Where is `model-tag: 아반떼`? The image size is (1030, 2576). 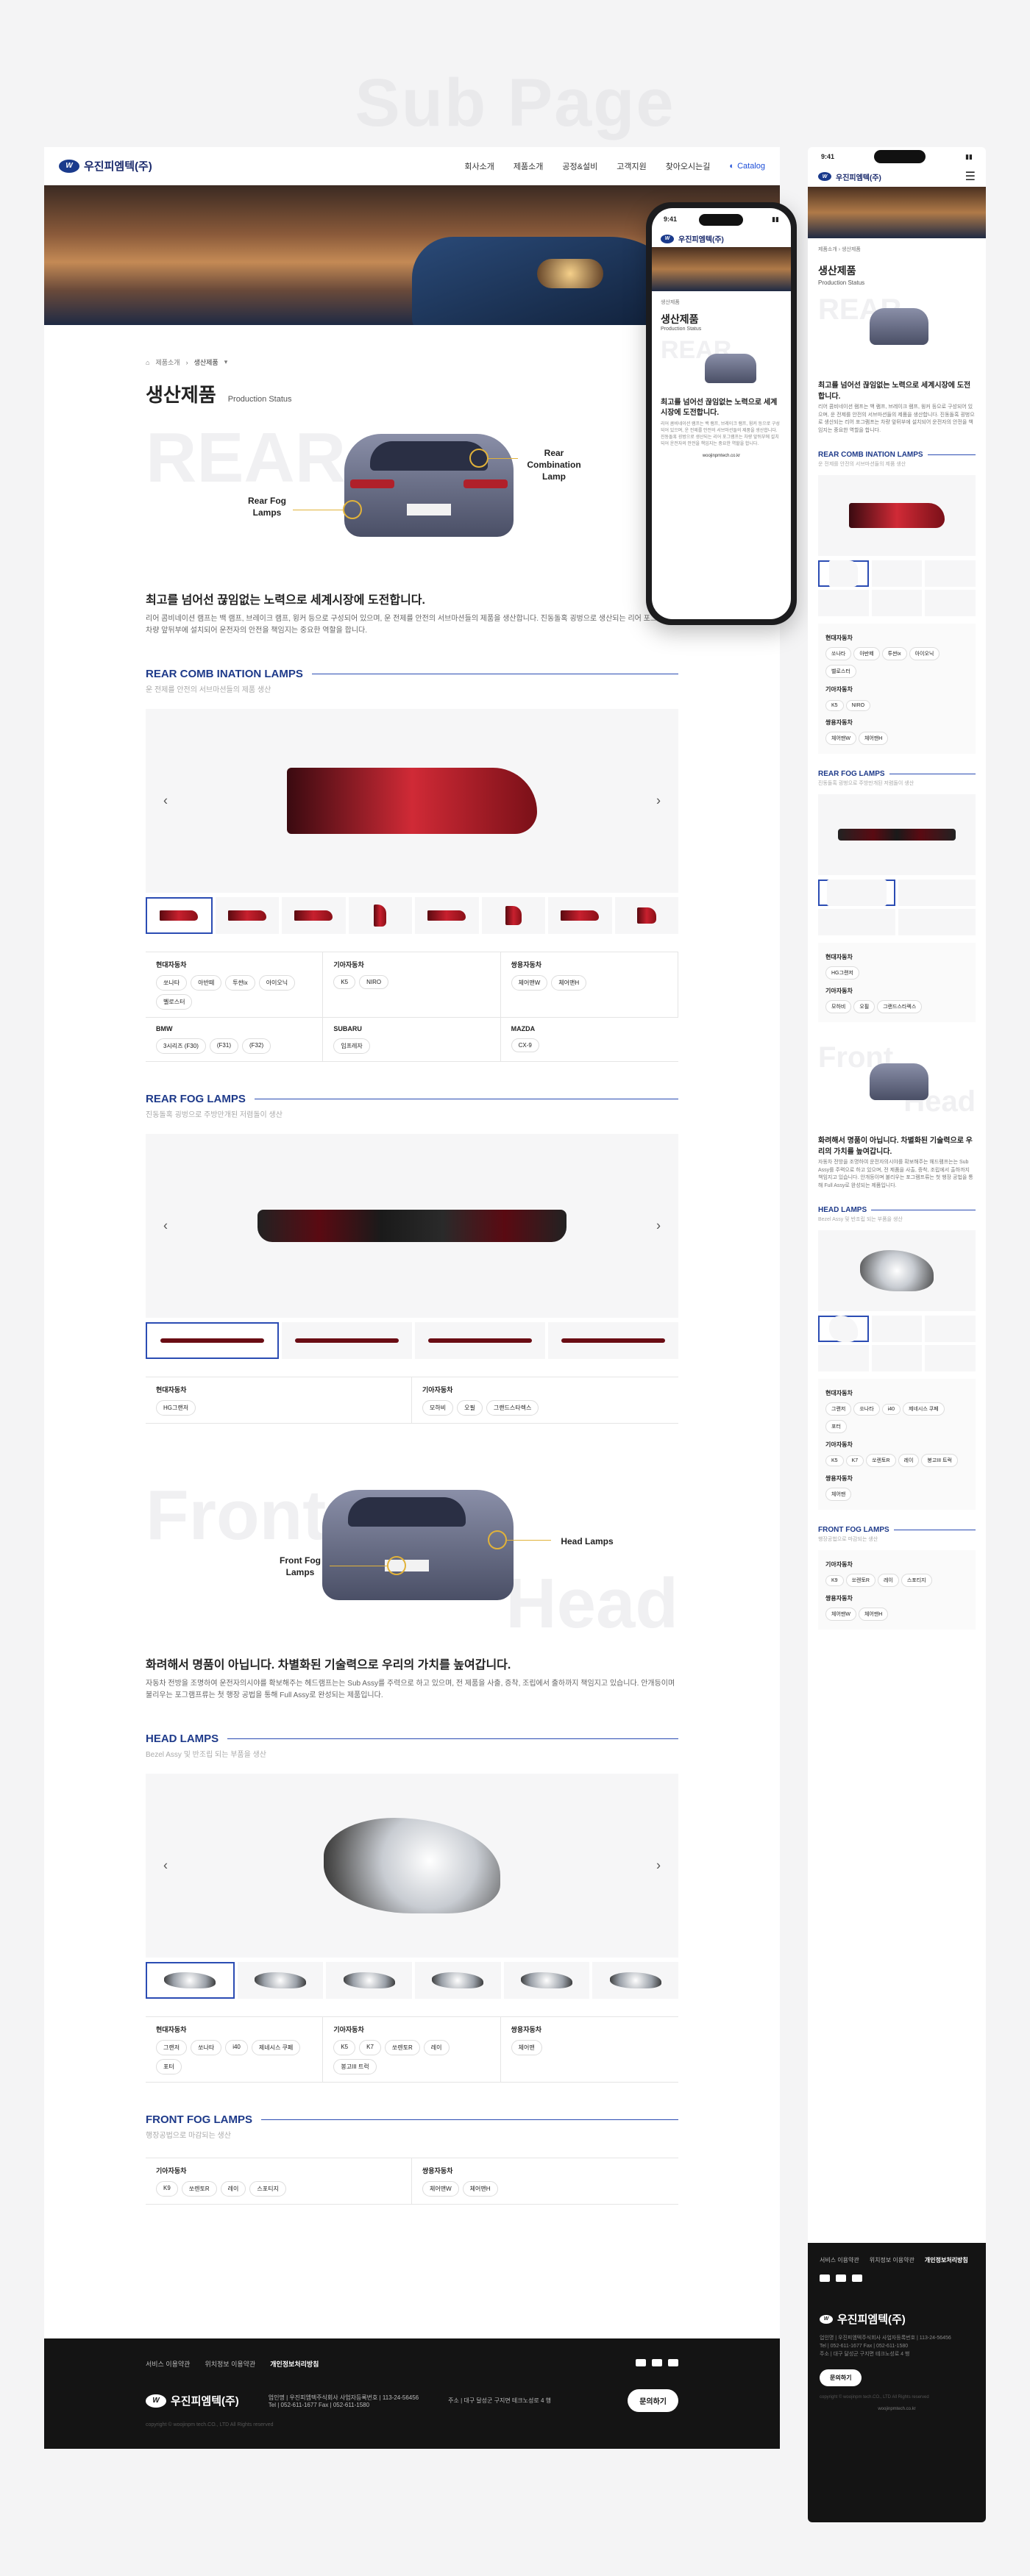
model-tag: 아반떼 is located at coordinates (207, 983).